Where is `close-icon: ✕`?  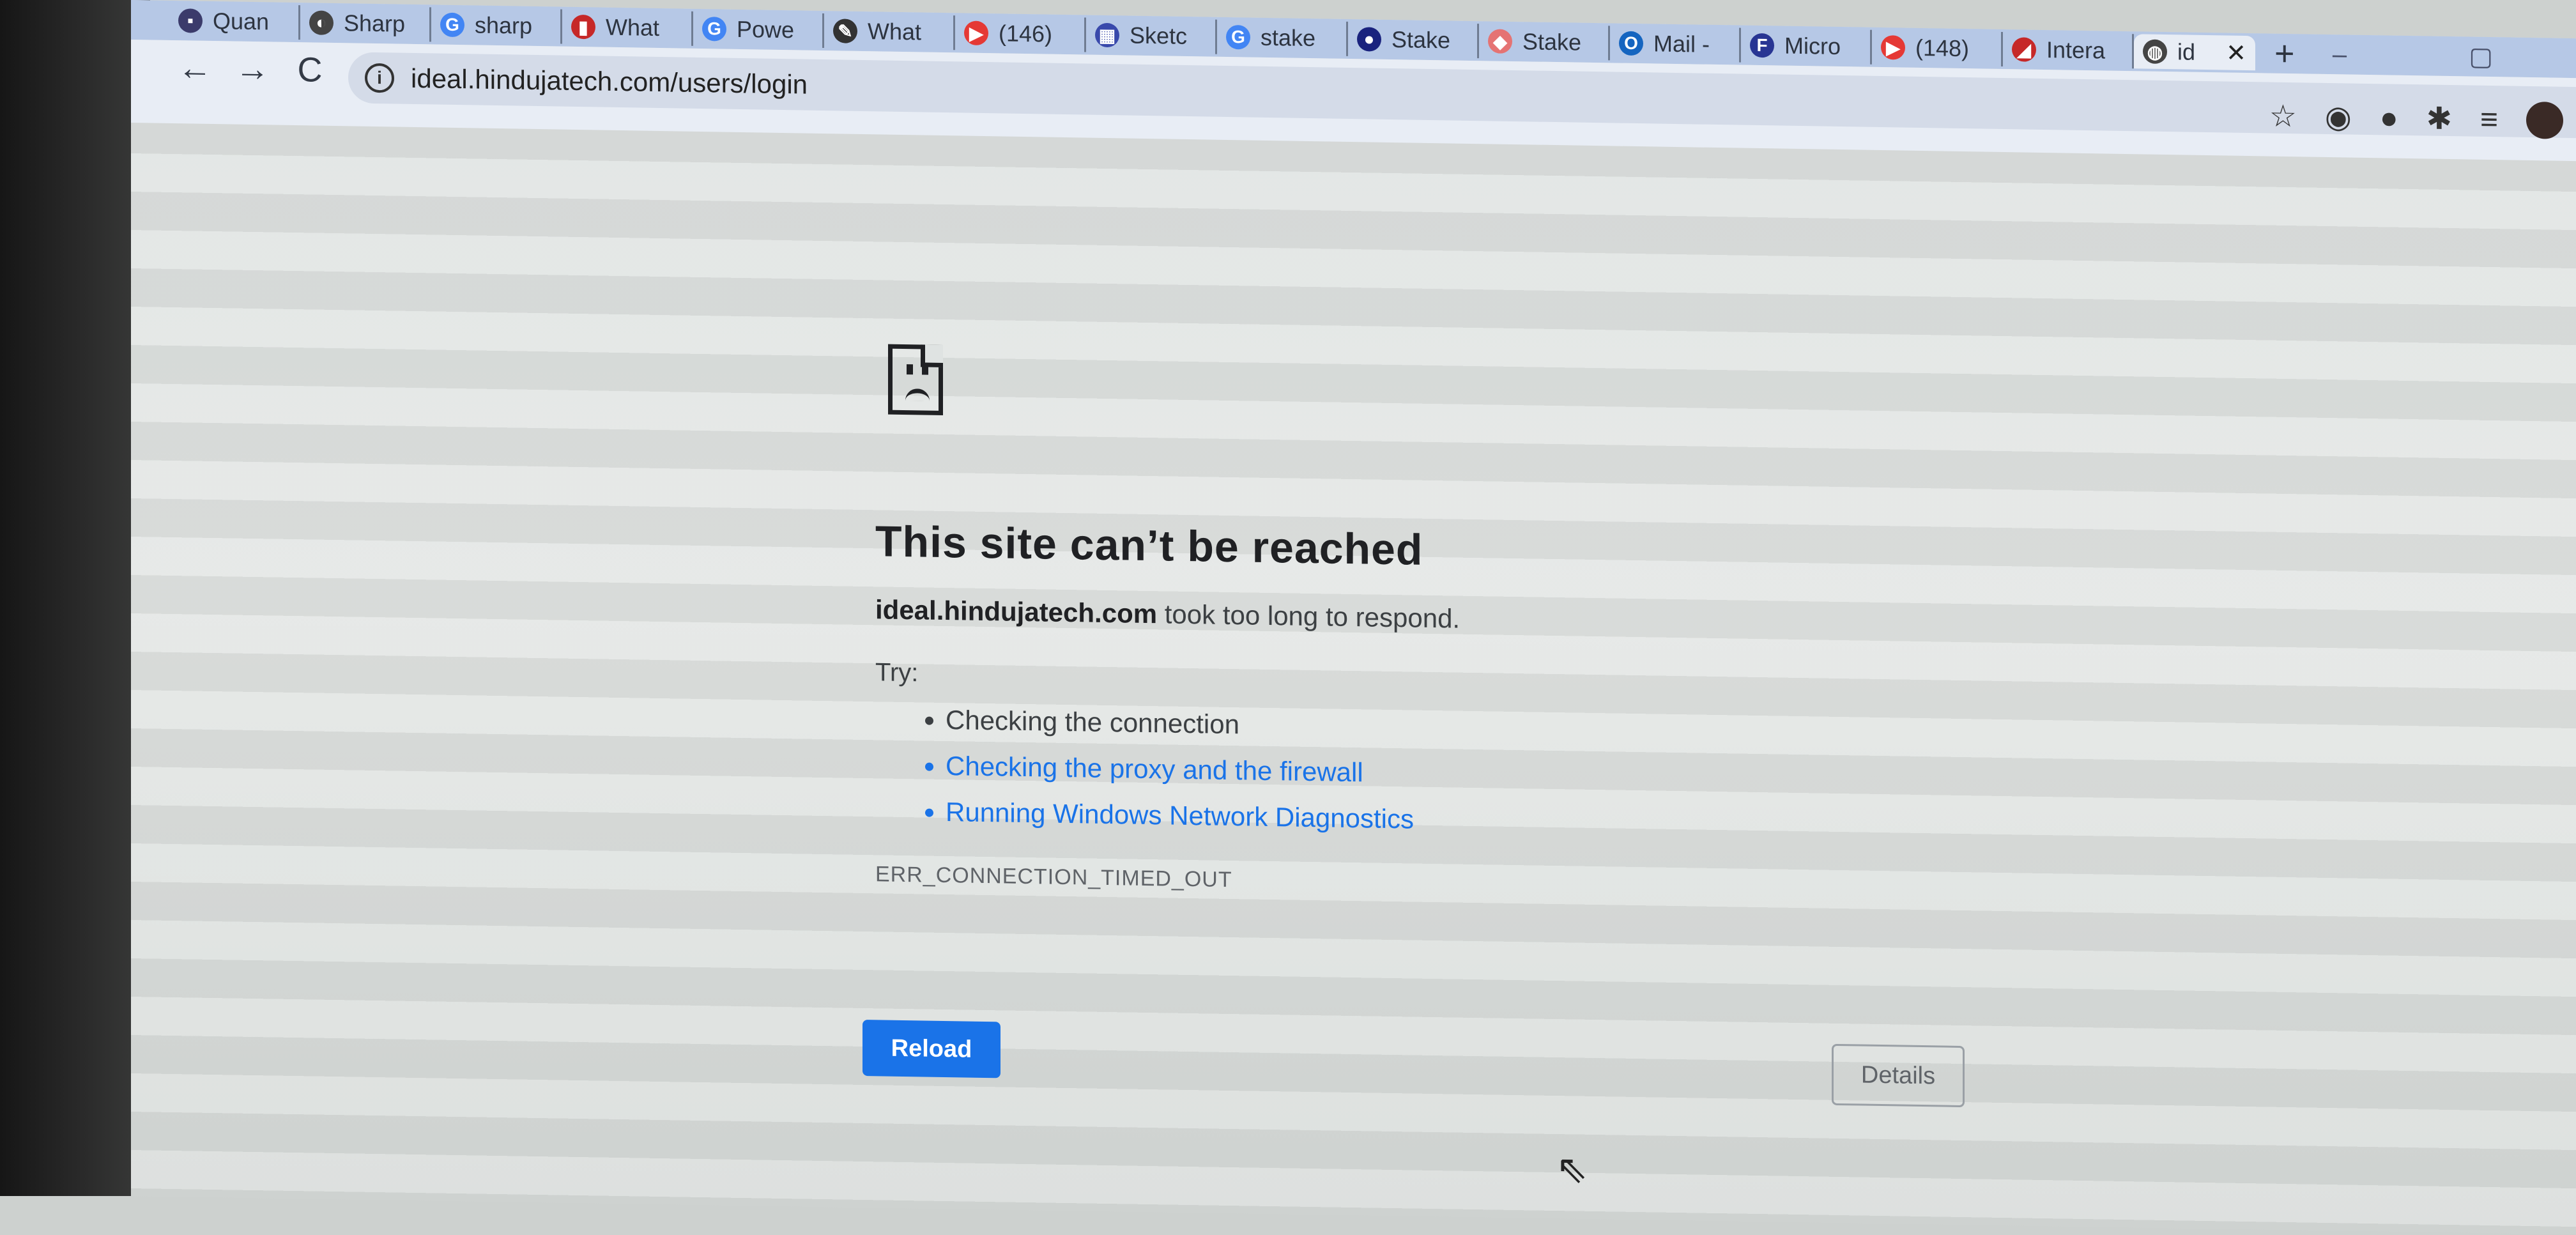
close-icon: ✕ is located at coordinates (2236, 53).